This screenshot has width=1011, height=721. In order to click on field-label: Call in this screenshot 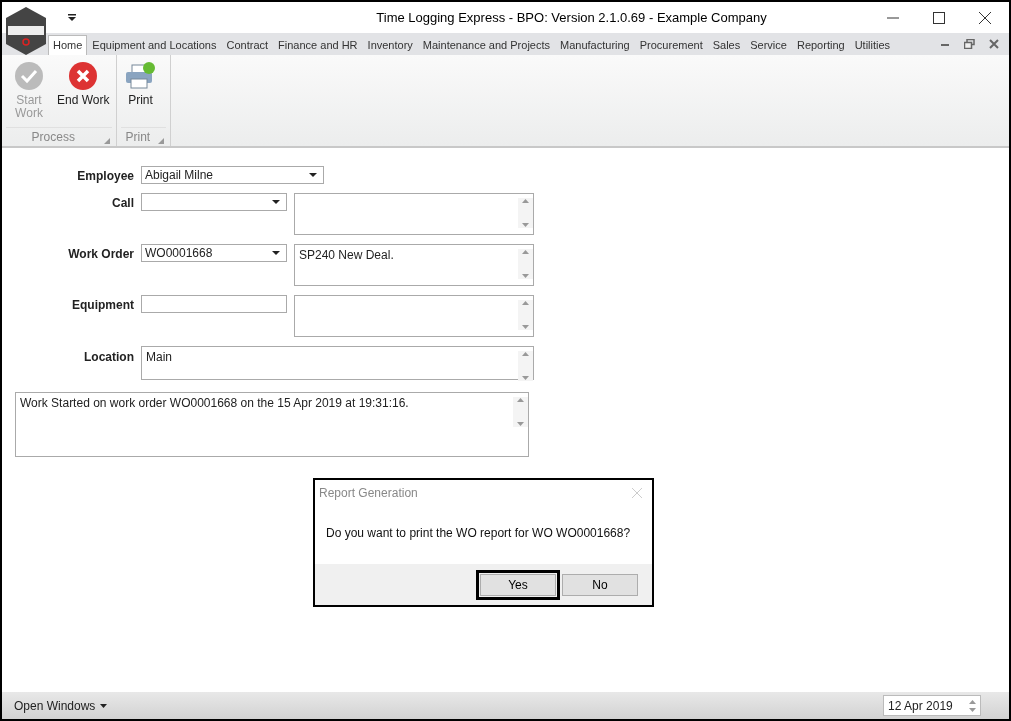, I will do `click(122, 202)`.